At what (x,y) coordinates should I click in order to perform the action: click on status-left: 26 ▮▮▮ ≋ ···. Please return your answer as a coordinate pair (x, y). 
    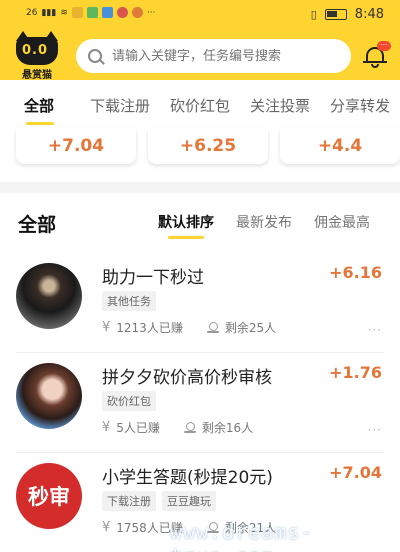
    Looking at the image, I should click on (90, 12).